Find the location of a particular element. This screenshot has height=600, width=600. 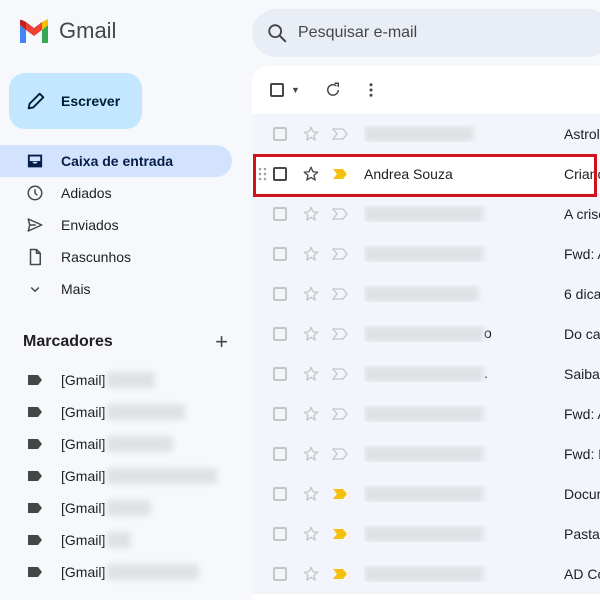

refresh-icon is located at coordinates (333, 90).